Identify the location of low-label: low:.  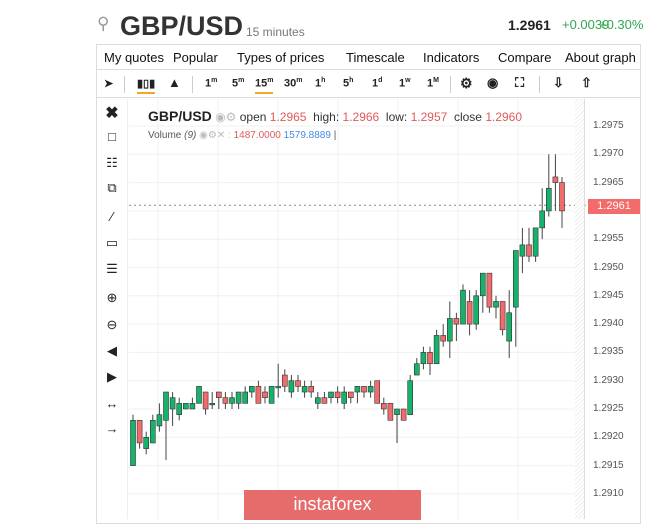
(396, 117).